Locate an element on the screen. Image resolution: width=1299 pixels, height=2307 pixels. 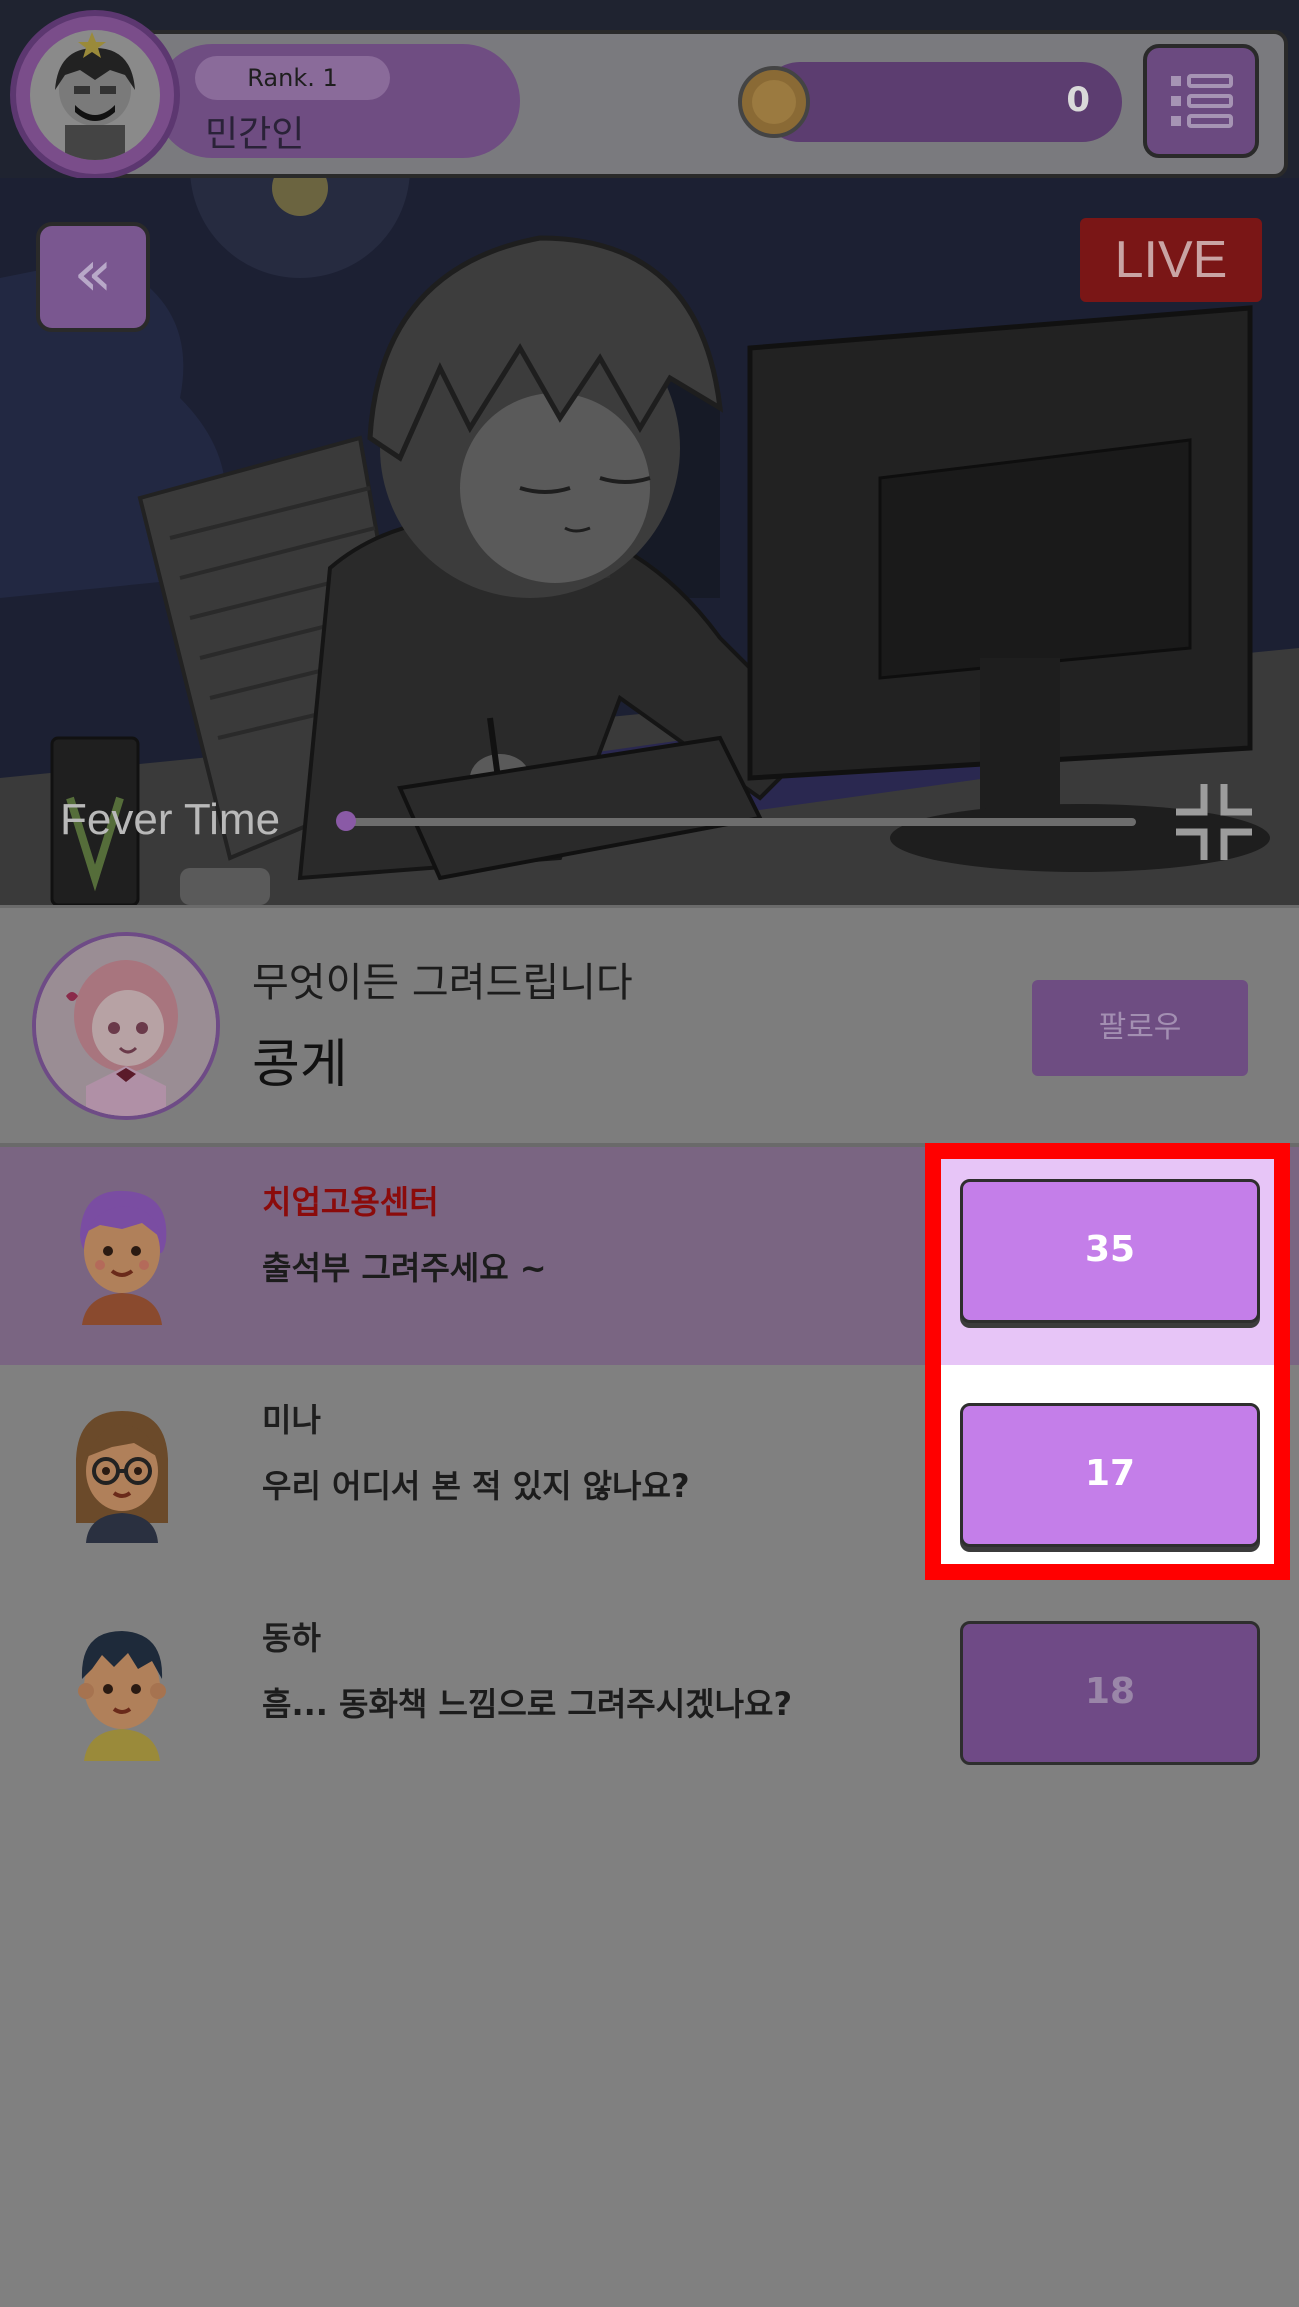
menu-button is located at coordinates (1201, 101).